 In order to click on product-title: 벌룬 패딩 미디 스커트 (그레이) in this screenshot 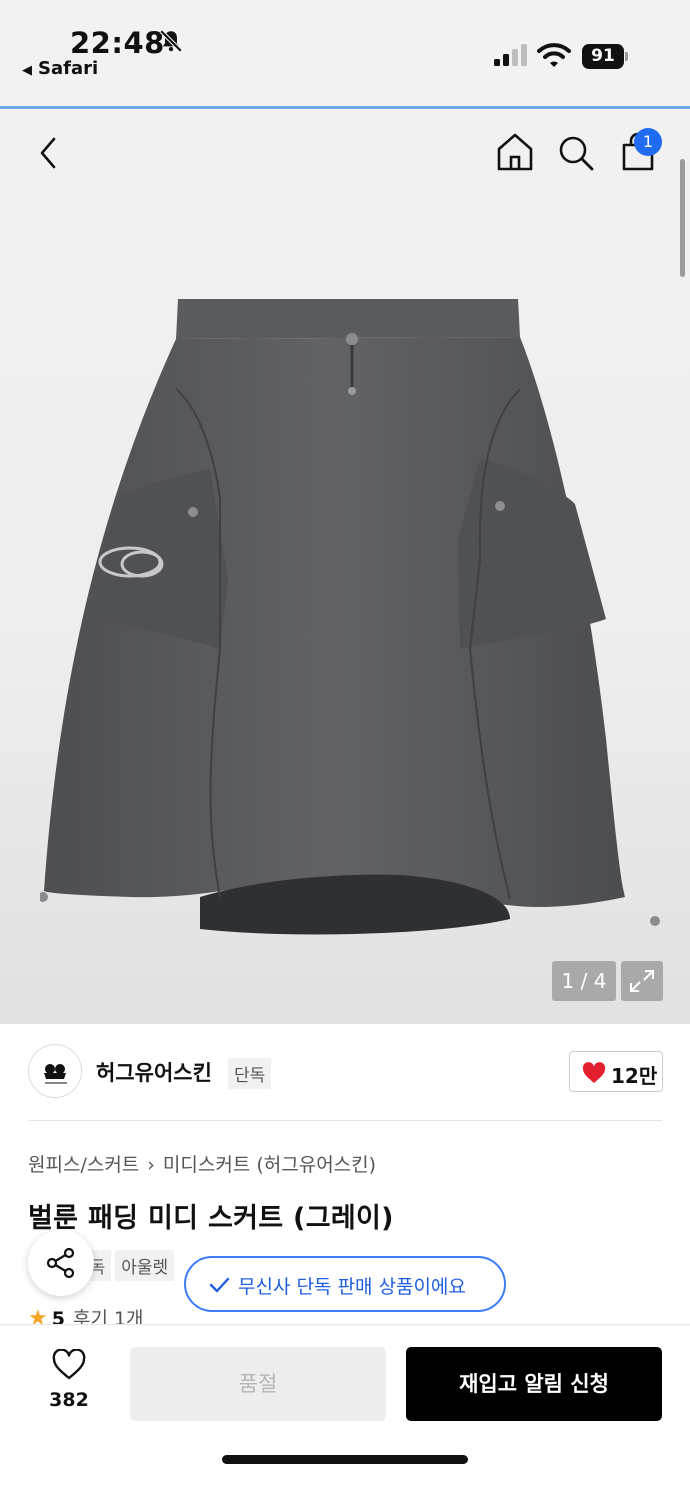, I will do `click(211, 1218)`.